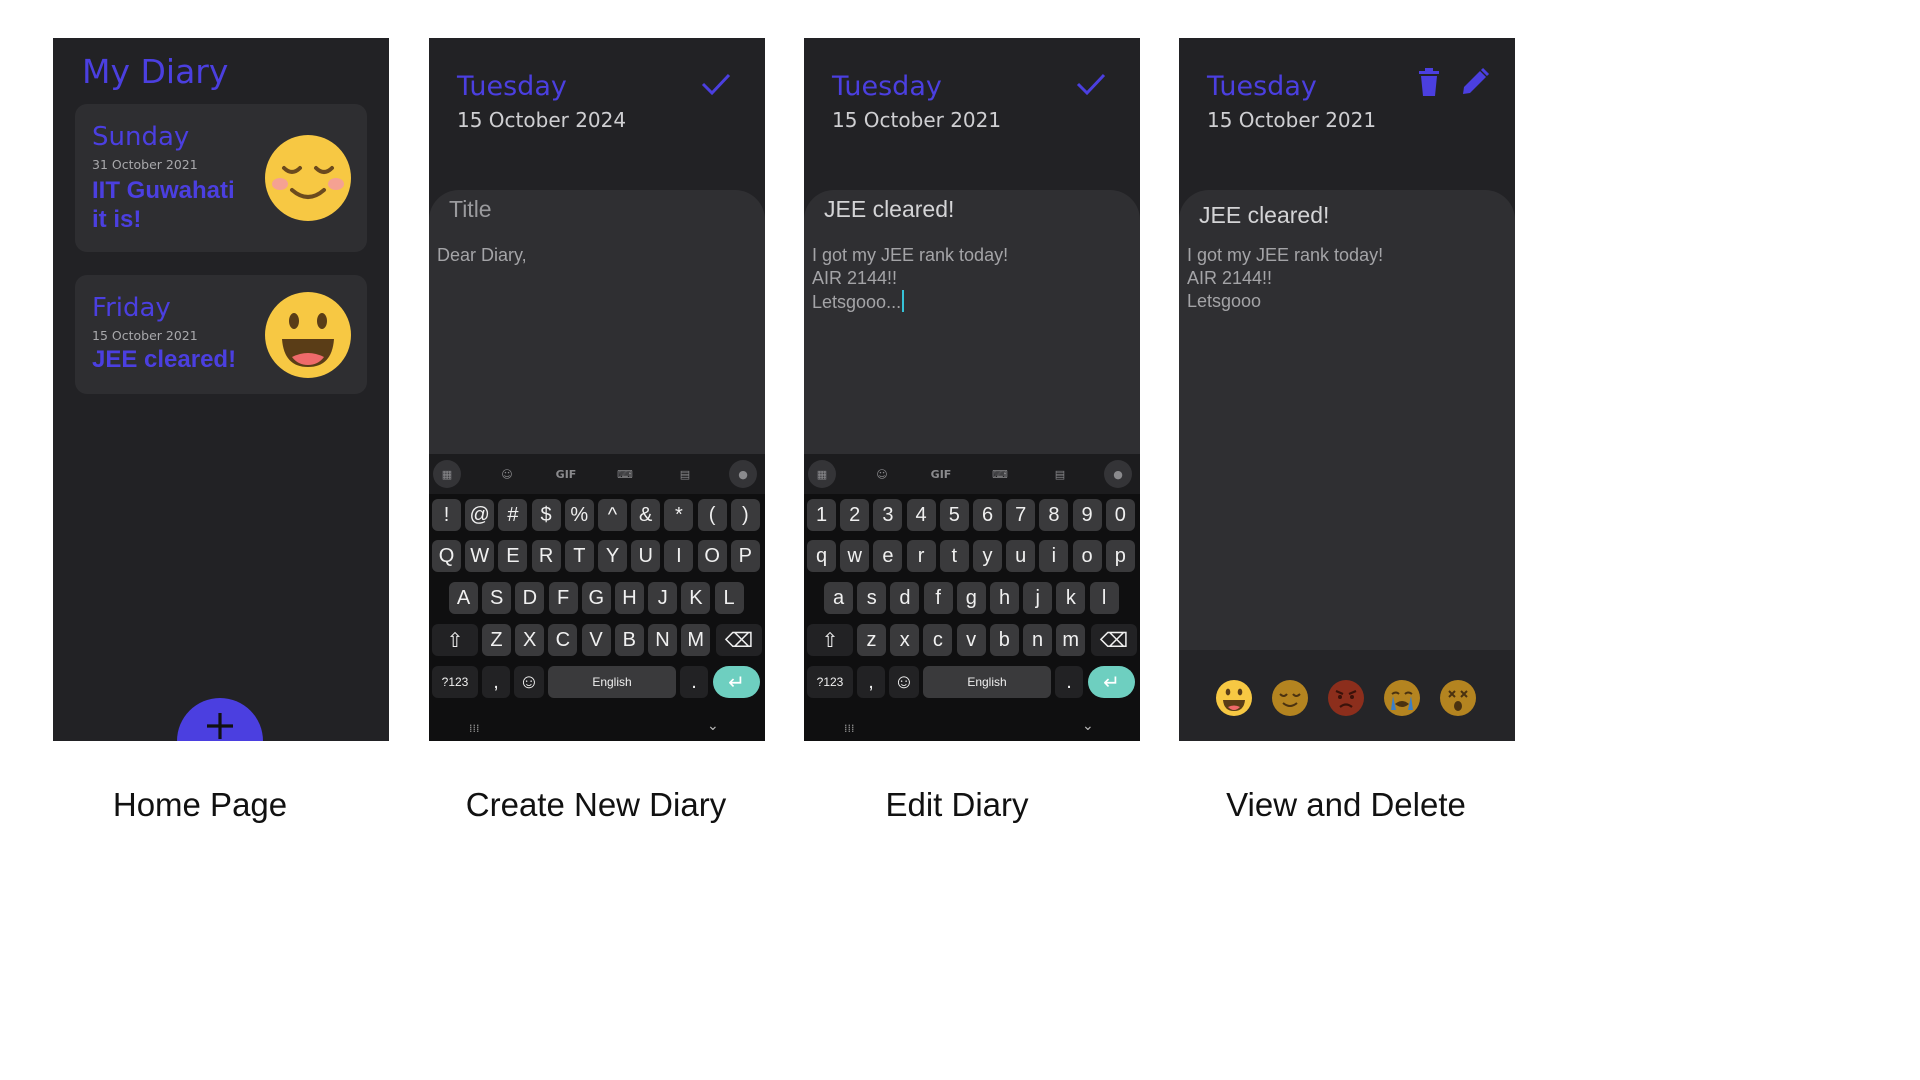 The width and height of the screenshot is (1920, 1080). Describe the element at coordinates (838, 598) in the screenshot. I see `key: a` at that location.